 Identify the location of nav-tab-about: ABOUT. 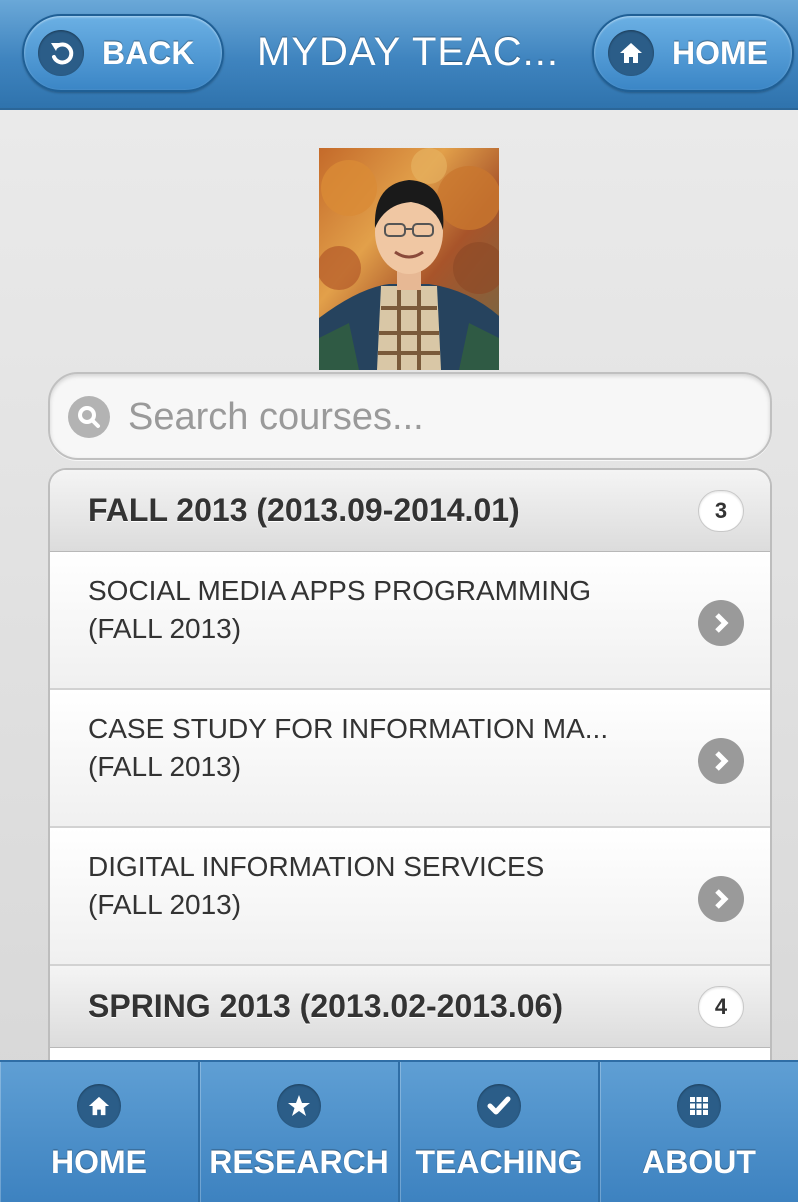
(699, 1132).